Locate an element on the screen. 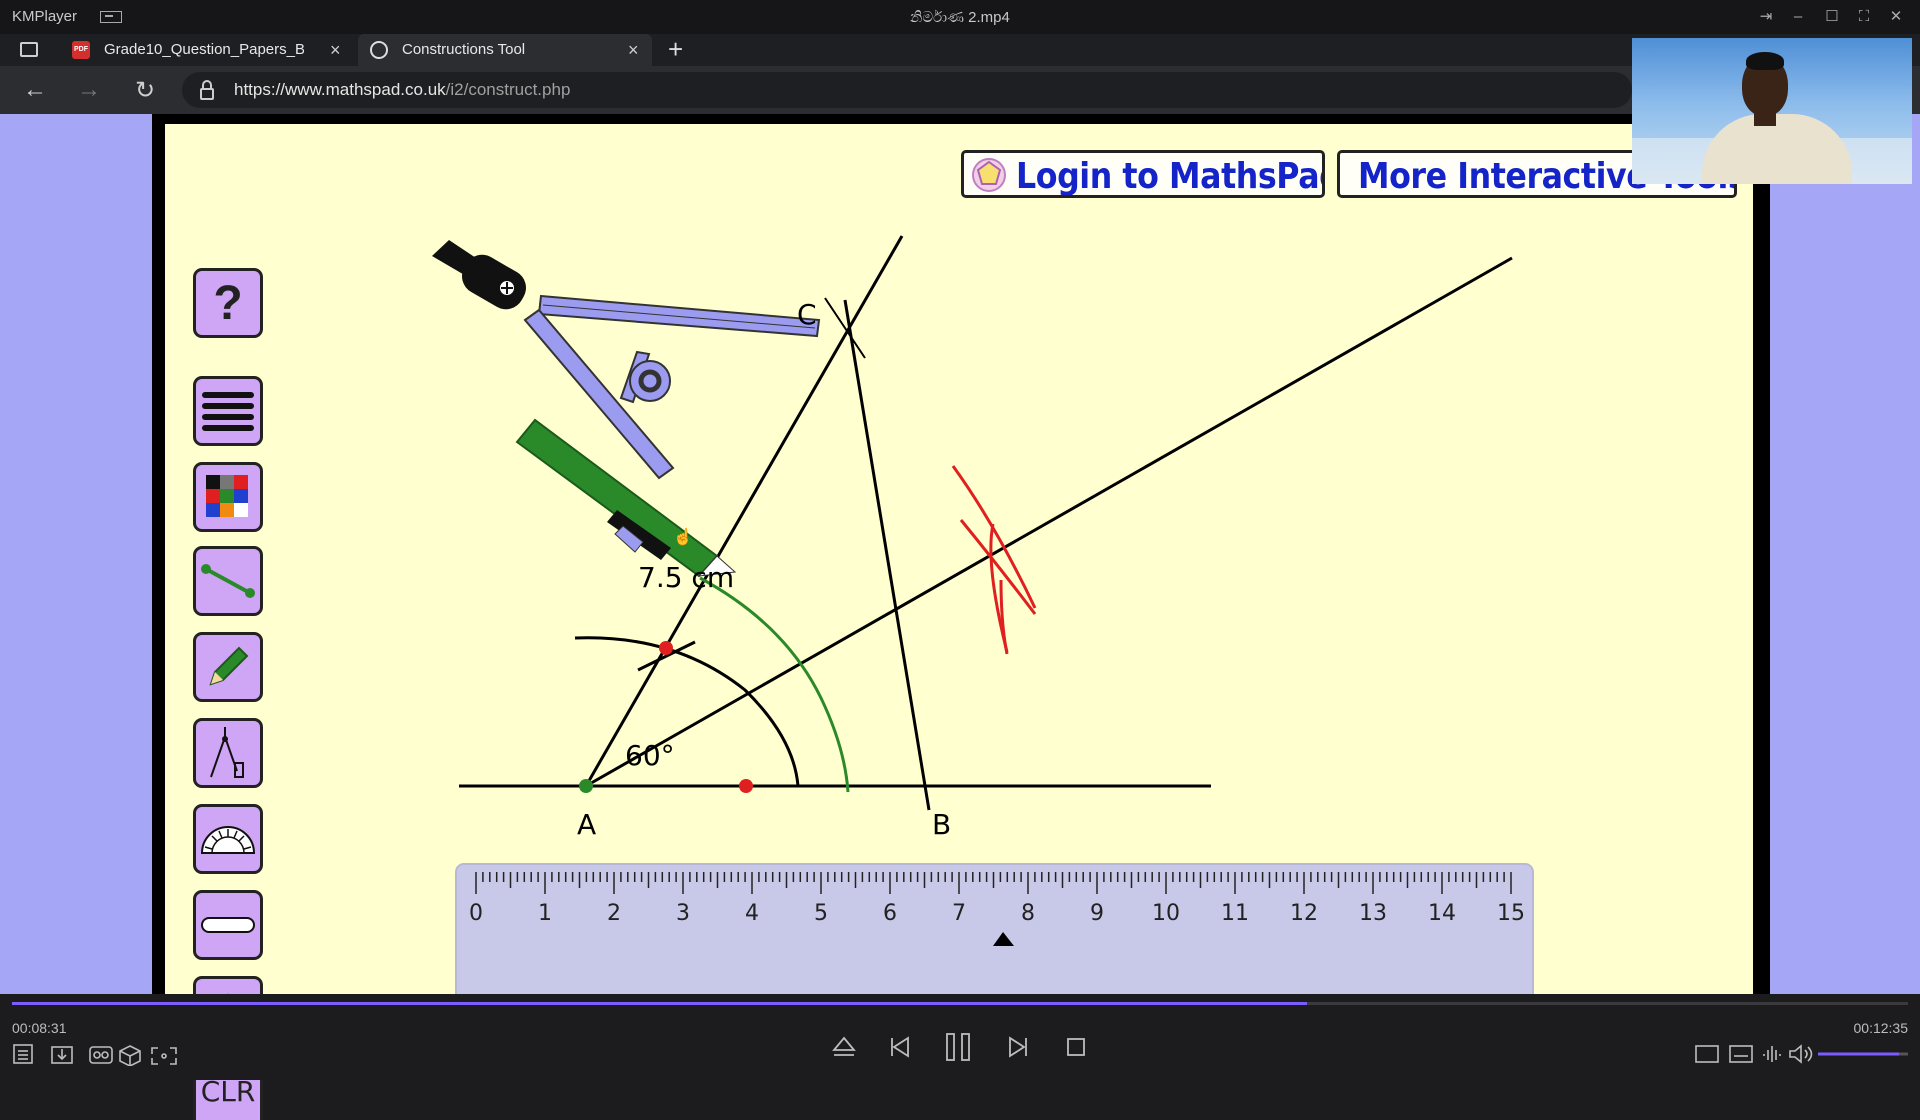 This screenshot has width=1920, height=1120. label-a: A is located at coordinates (586, 824).